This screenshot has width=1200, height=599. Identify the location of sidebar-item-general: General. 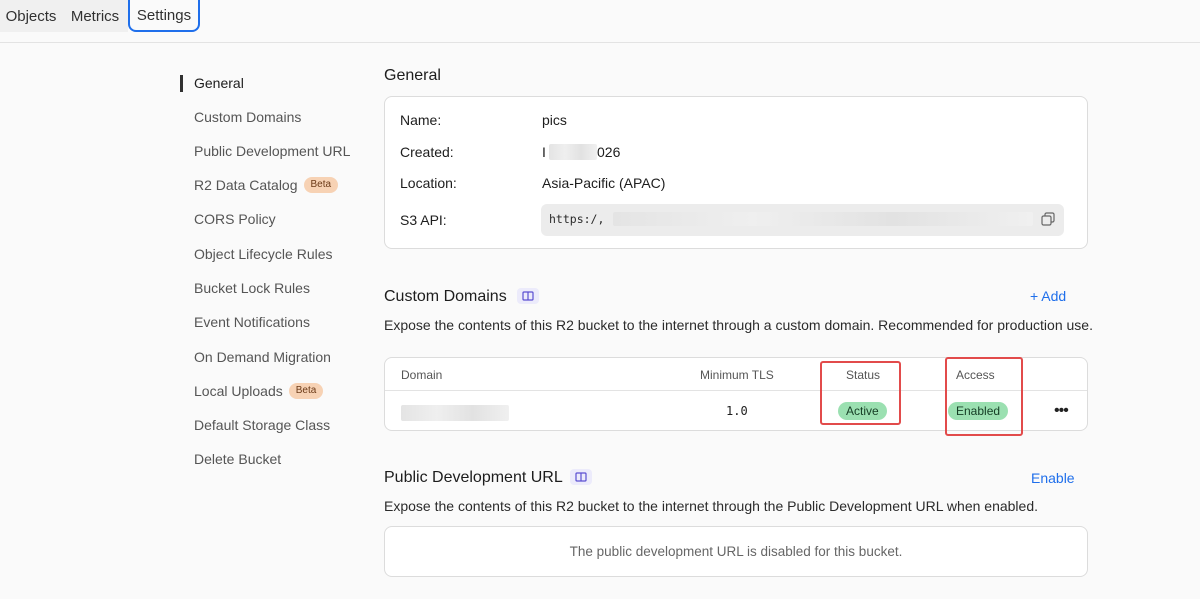
(219, 83).